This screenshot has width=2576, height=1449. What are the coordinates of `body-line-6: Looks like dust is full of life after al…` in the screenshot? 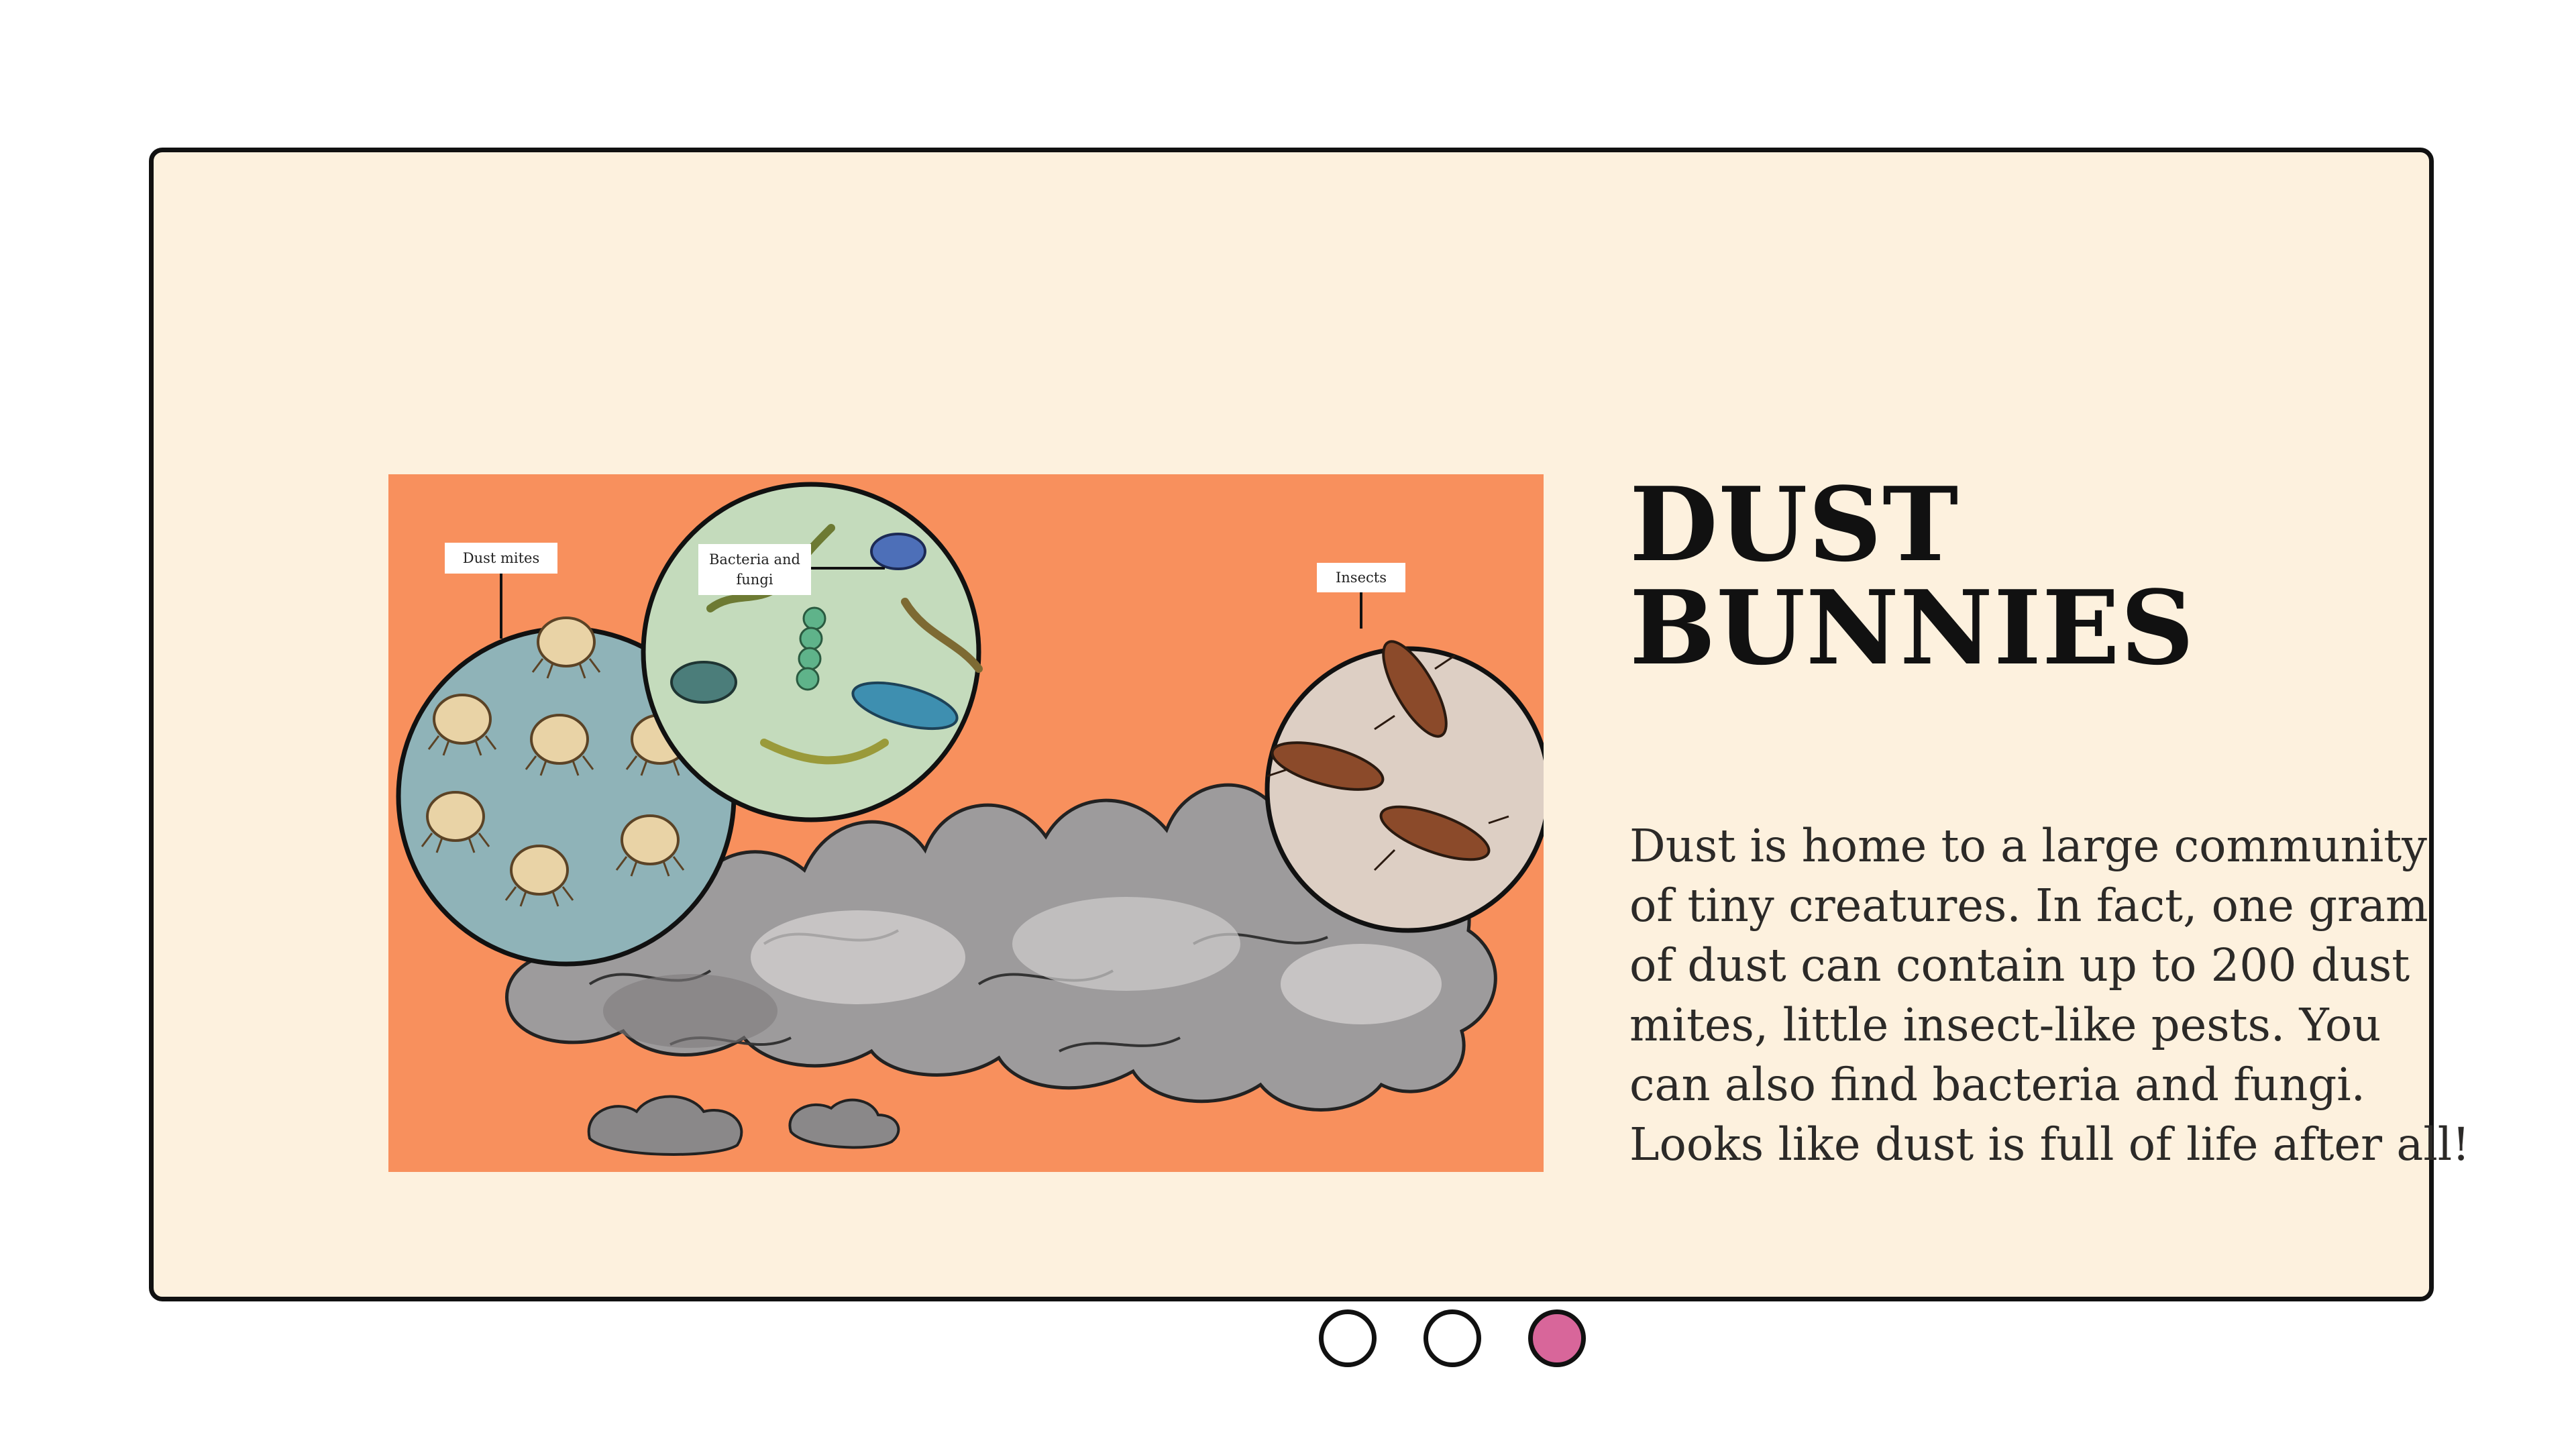 It's located at (2050, 1144).